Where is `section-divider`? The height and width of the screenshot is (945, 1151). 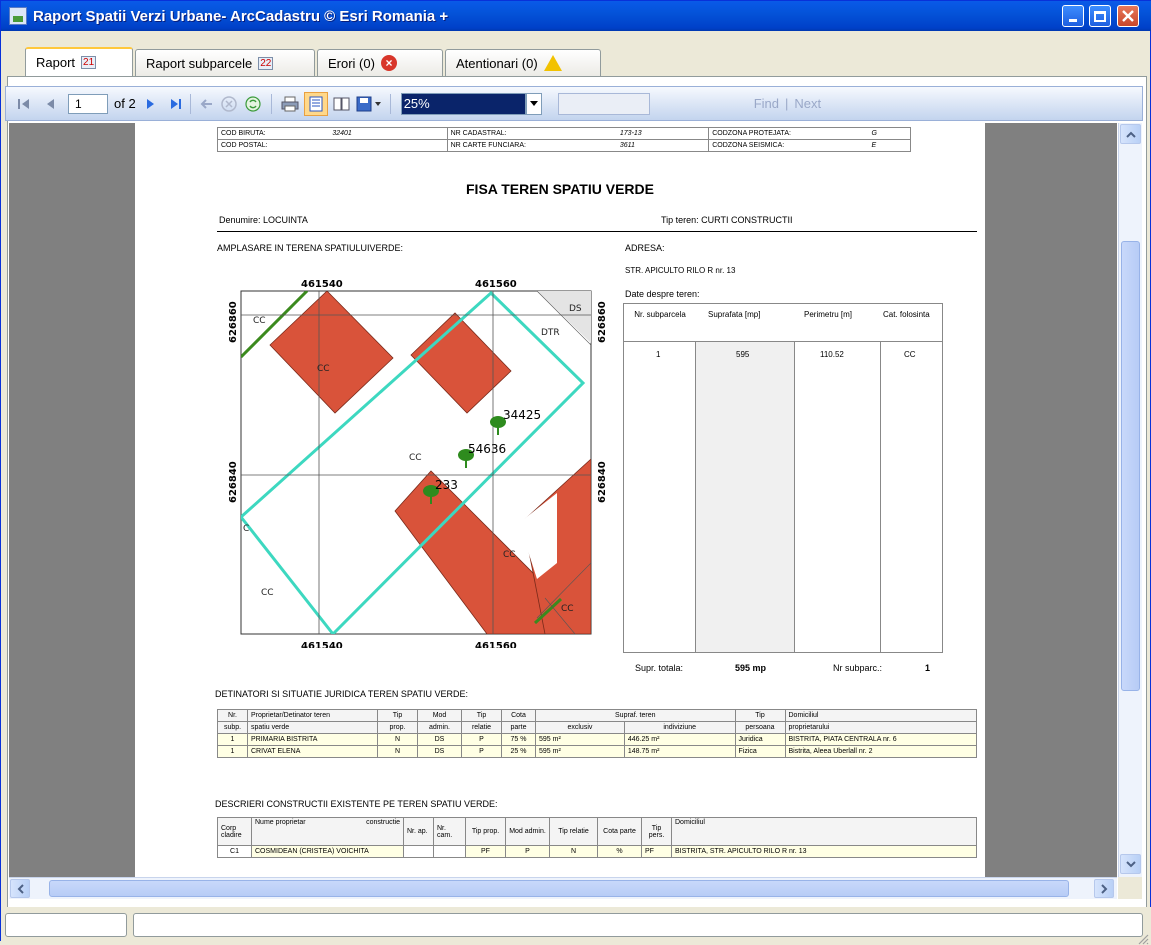 section-divider is located at coordinates (597, 231).